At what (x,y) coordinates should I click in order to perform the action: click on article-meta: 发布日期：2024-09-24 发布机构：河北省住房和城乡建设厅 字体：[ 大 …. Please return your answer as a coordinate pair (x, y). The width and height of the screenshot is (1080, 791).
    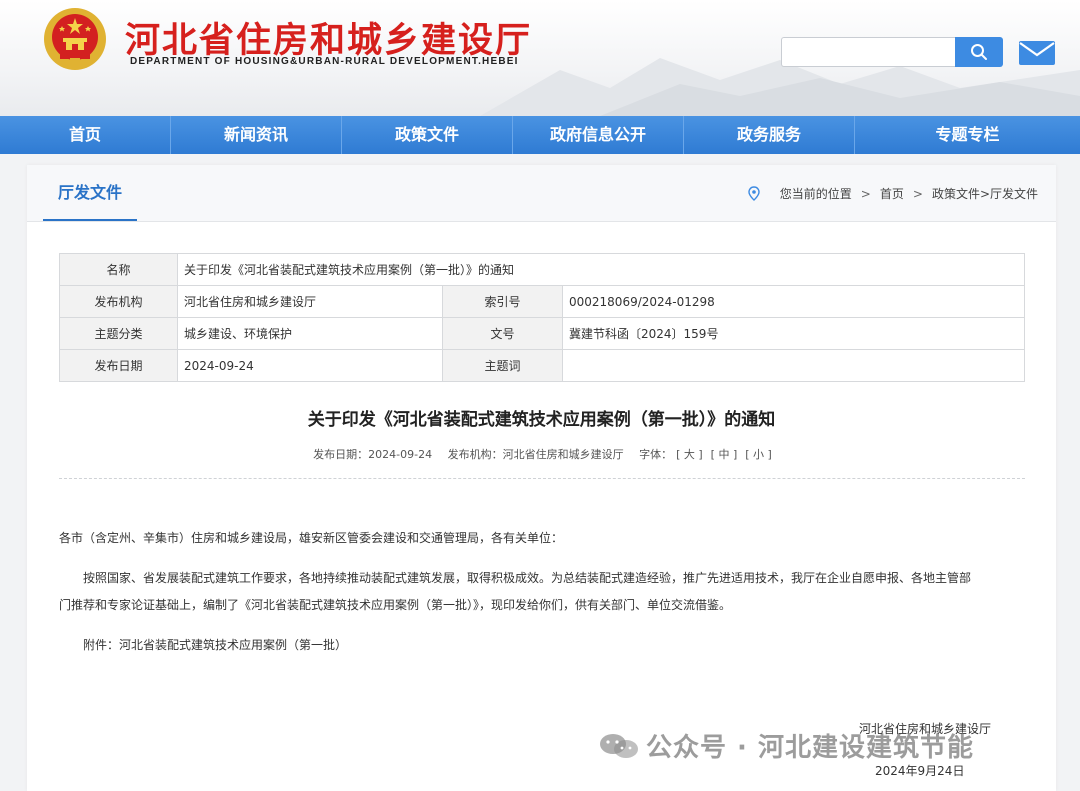
    Looking at the image, I should click on (541, 454).